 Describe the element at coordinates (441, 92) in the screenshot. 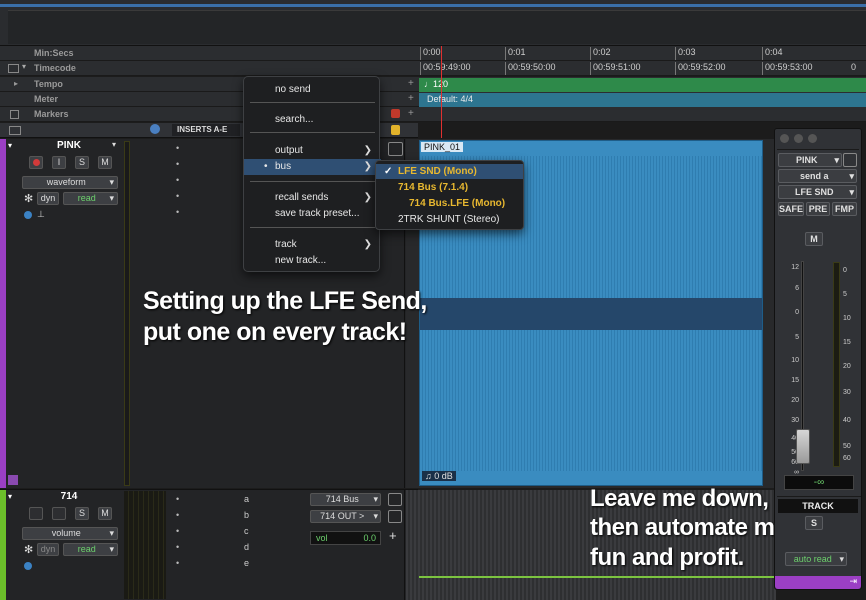

I see `playhead-line` at that location.